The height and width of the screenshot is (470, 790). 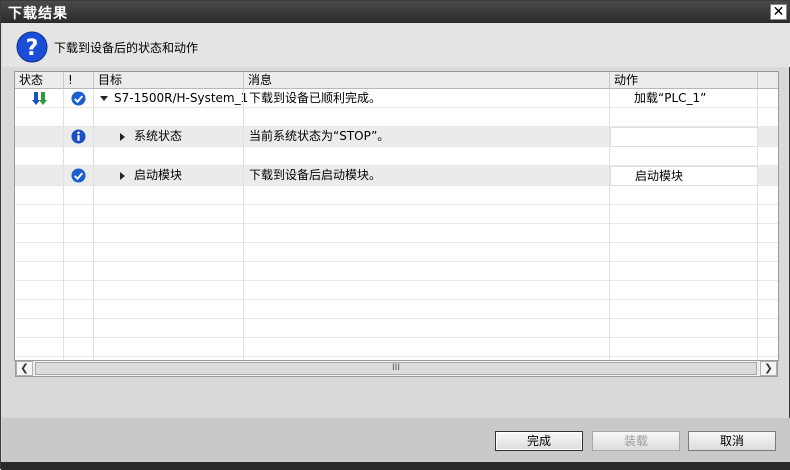 I want to click on info-circle-icon, so click(x=78, y=136).